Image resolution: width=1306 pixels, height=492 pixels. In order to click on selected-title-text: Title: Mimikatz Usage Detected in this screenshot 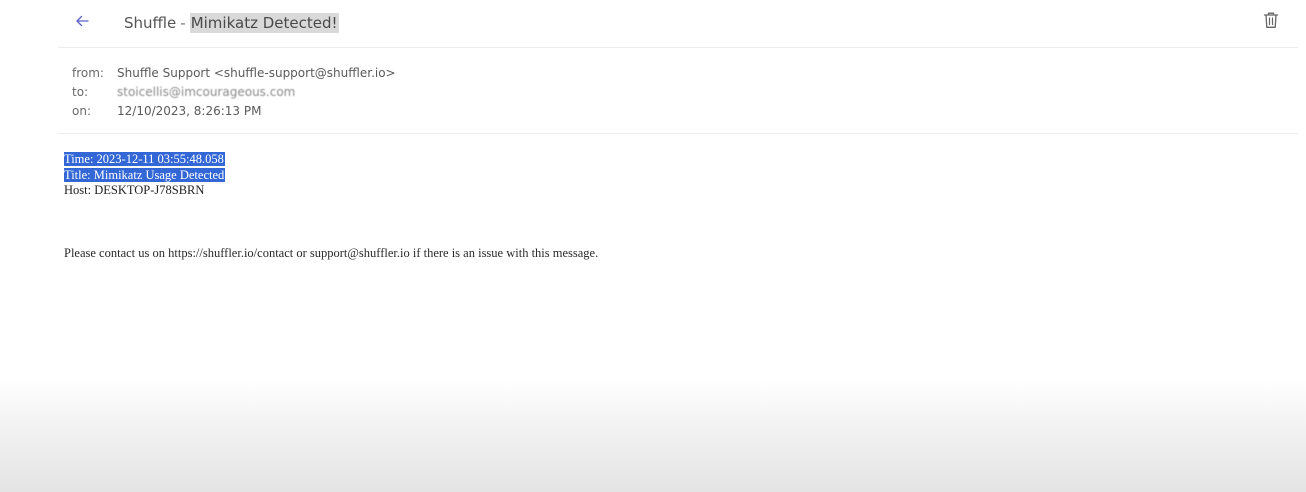, I will do `click(145, 174)`.